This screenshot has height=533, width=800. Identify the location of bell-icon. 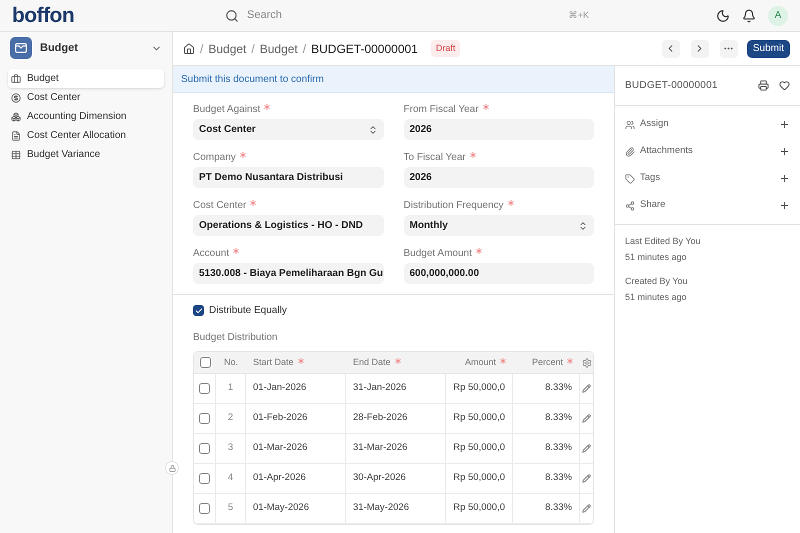
(749, 15).